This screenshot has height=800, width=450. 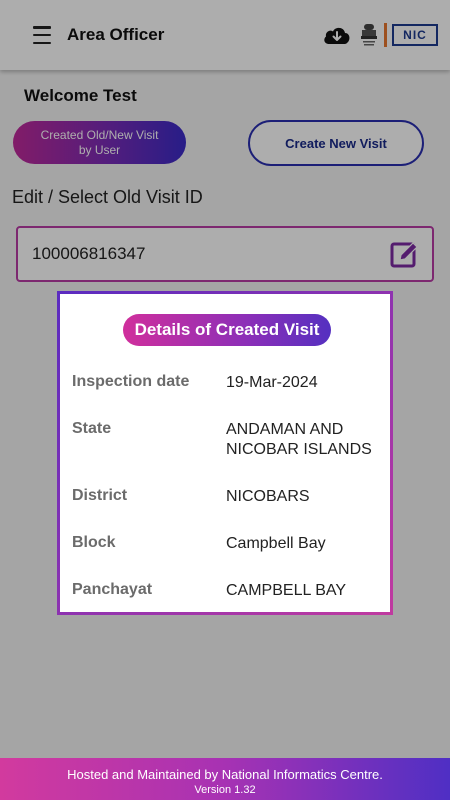 I want to click on detail-label: Block, so click(x=94, y=542).